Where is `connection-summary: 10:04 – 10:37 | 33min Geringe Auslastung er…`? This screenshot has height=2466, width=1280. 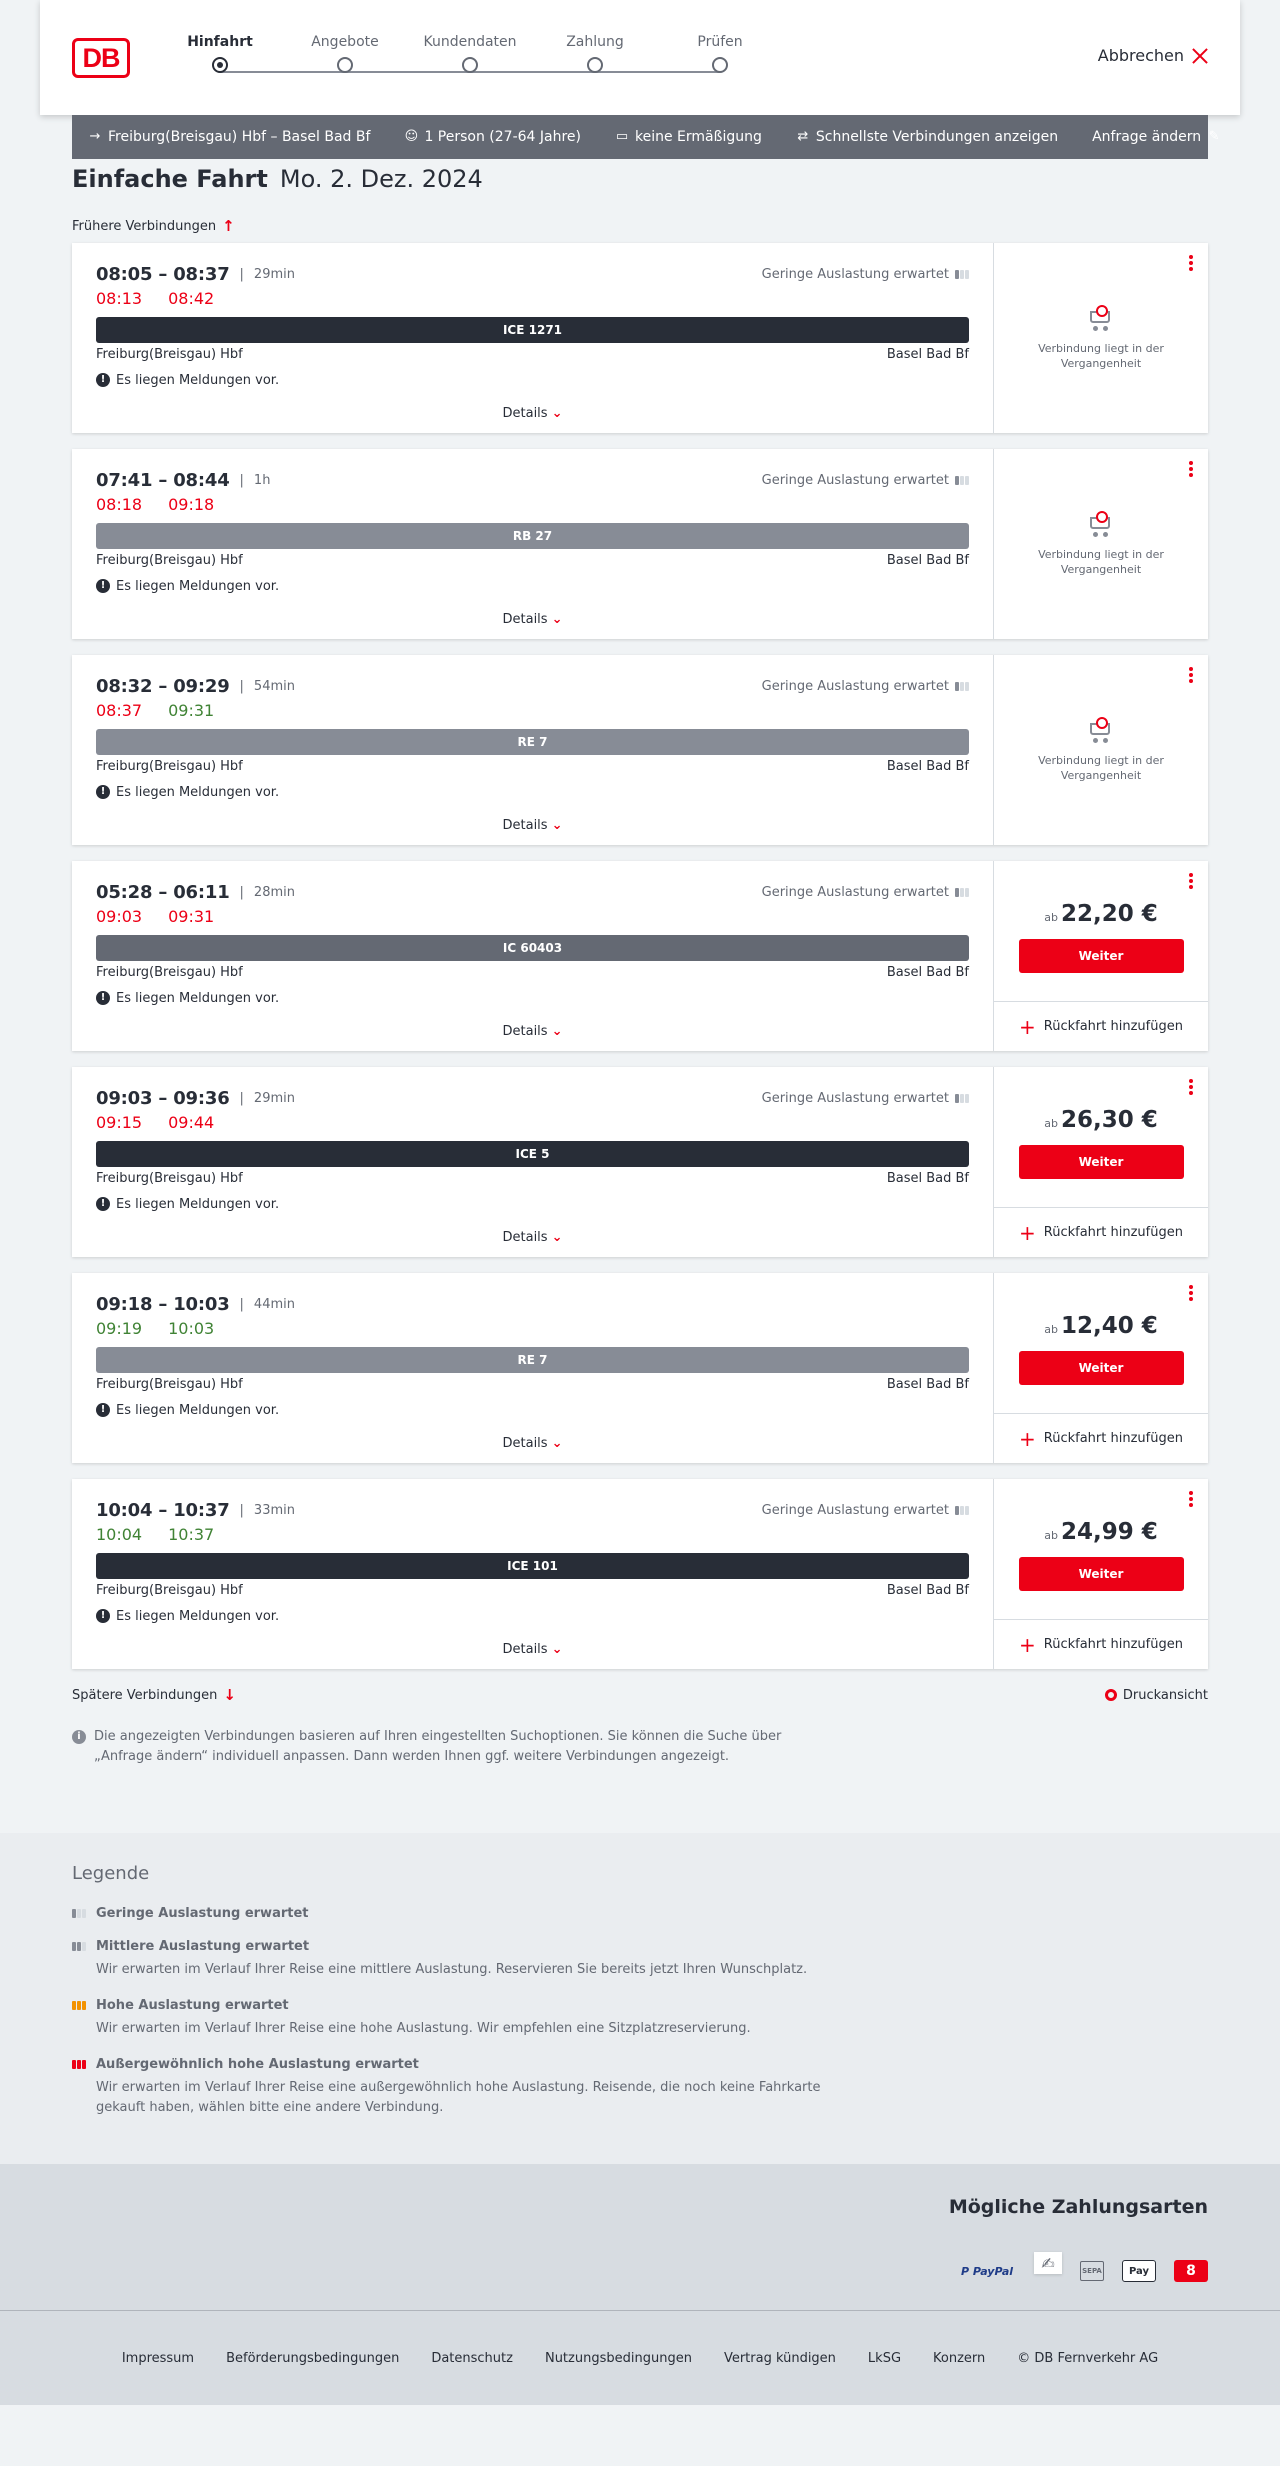 connection-summary: 10:04 – 10:37 | 33min Geringe Auslastung er… is located at coordinates (532, 1574).